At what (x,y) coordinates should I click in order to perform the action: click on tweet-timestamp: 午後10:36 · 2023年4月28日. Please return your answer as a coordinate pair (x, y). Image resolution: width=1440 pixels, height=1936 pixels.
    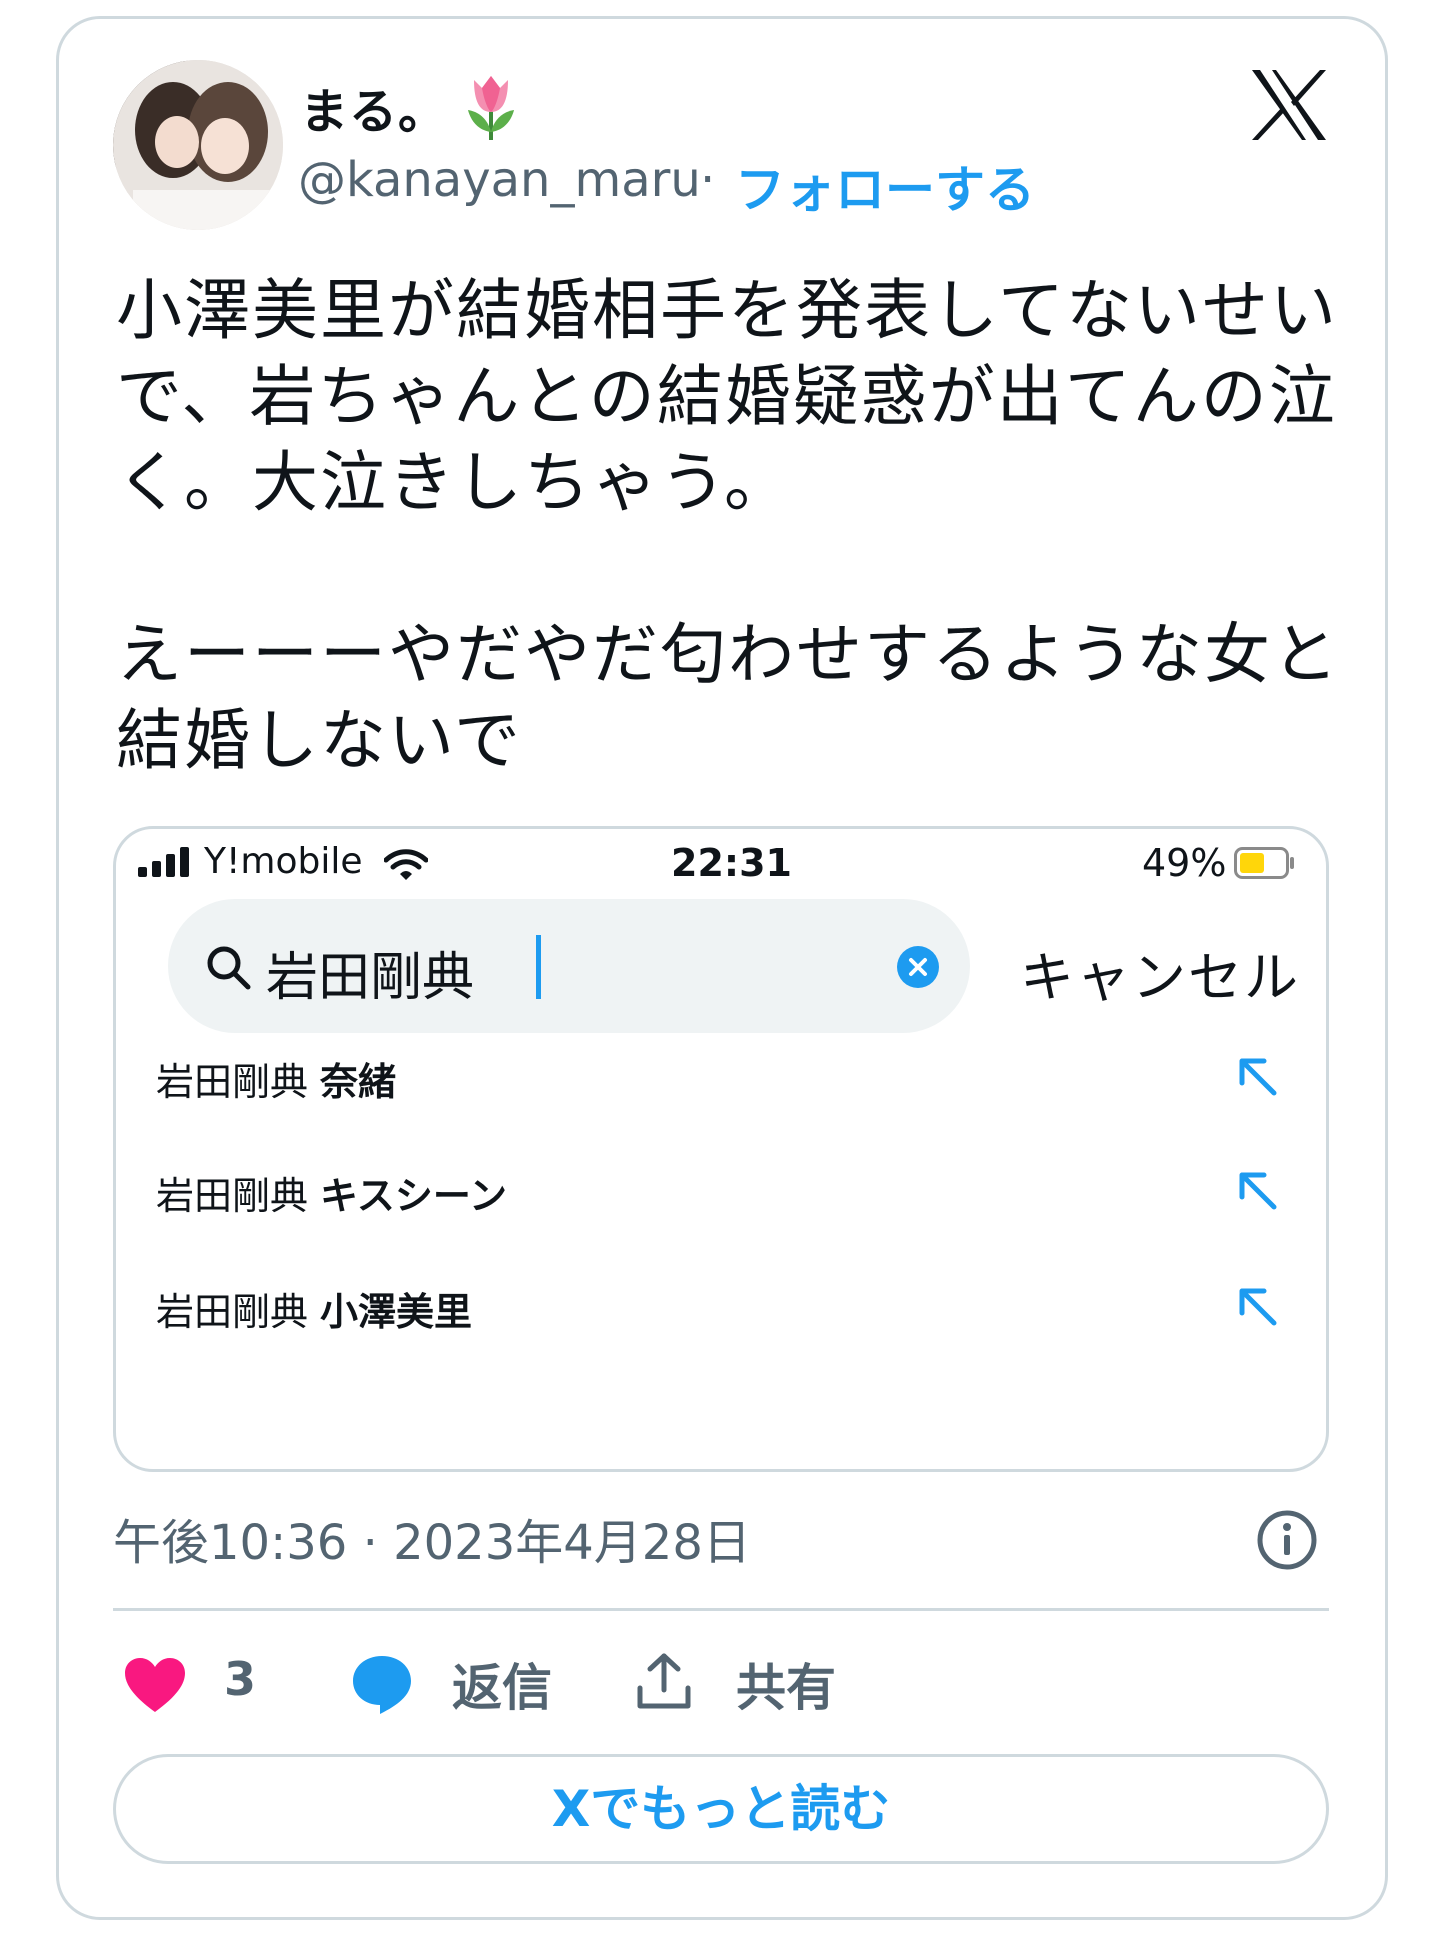
    Looking at the image, I should click on (432, 1538).